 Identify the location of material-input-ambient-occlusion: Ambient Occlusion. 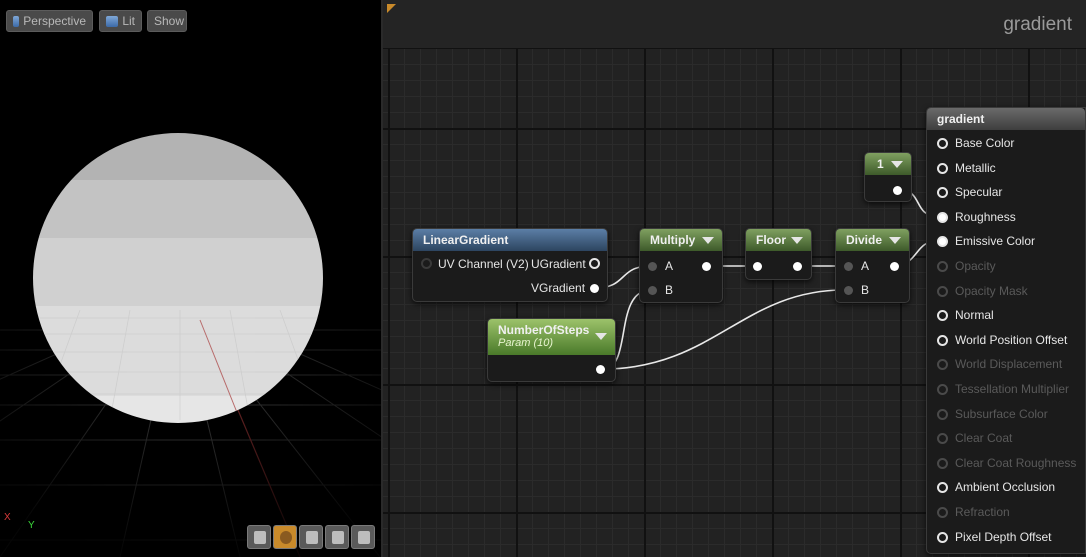
(1005, 487).